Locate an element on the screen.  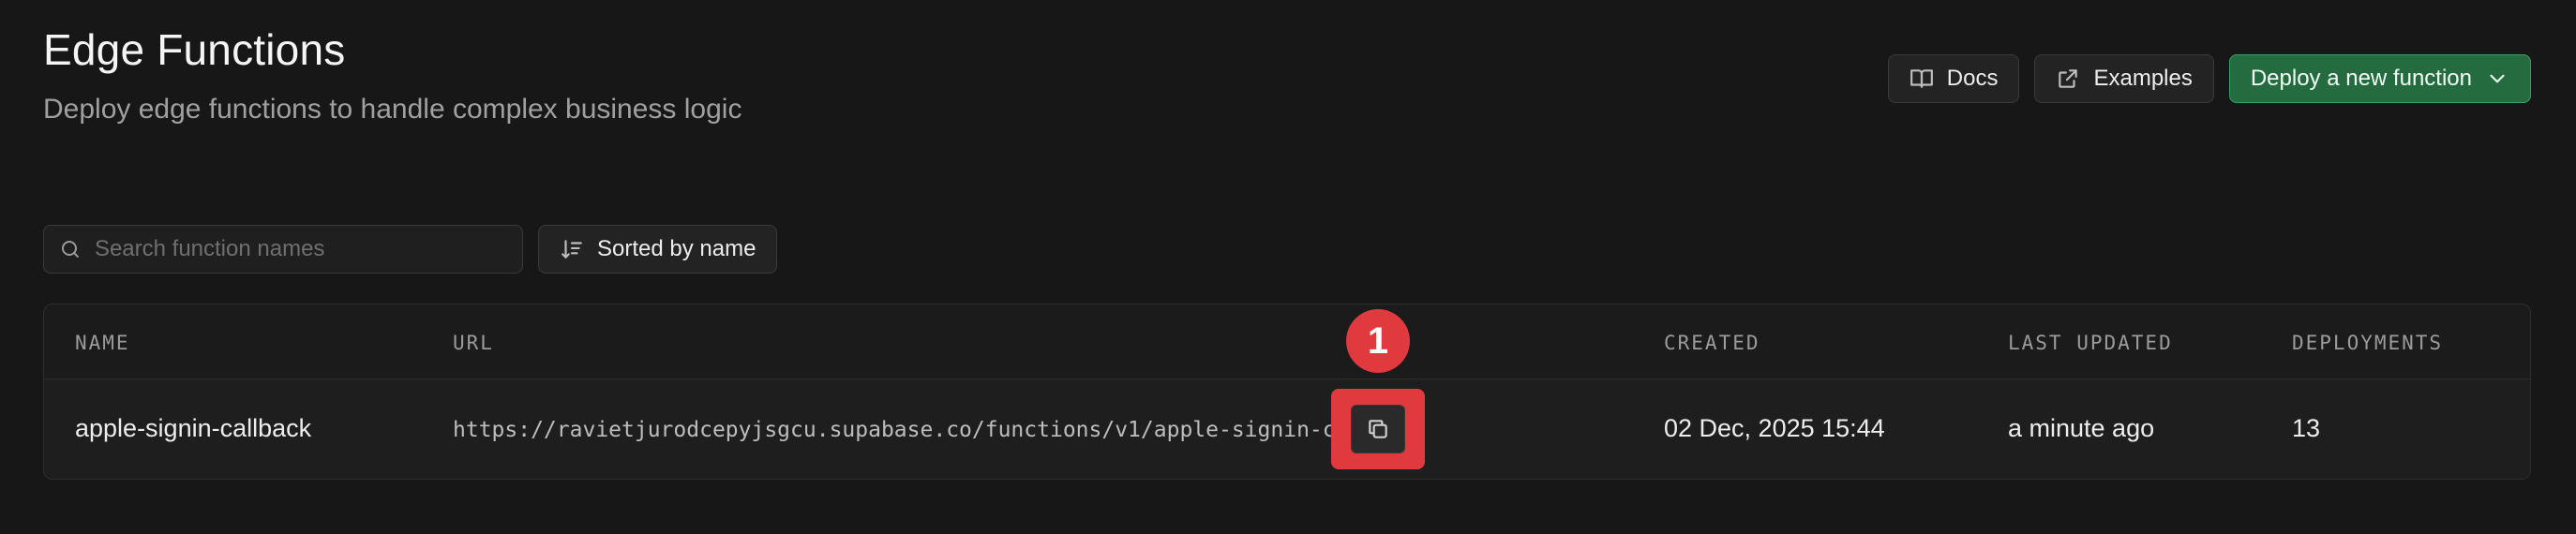
copy-url-button is located at coordinates (1378, 429).